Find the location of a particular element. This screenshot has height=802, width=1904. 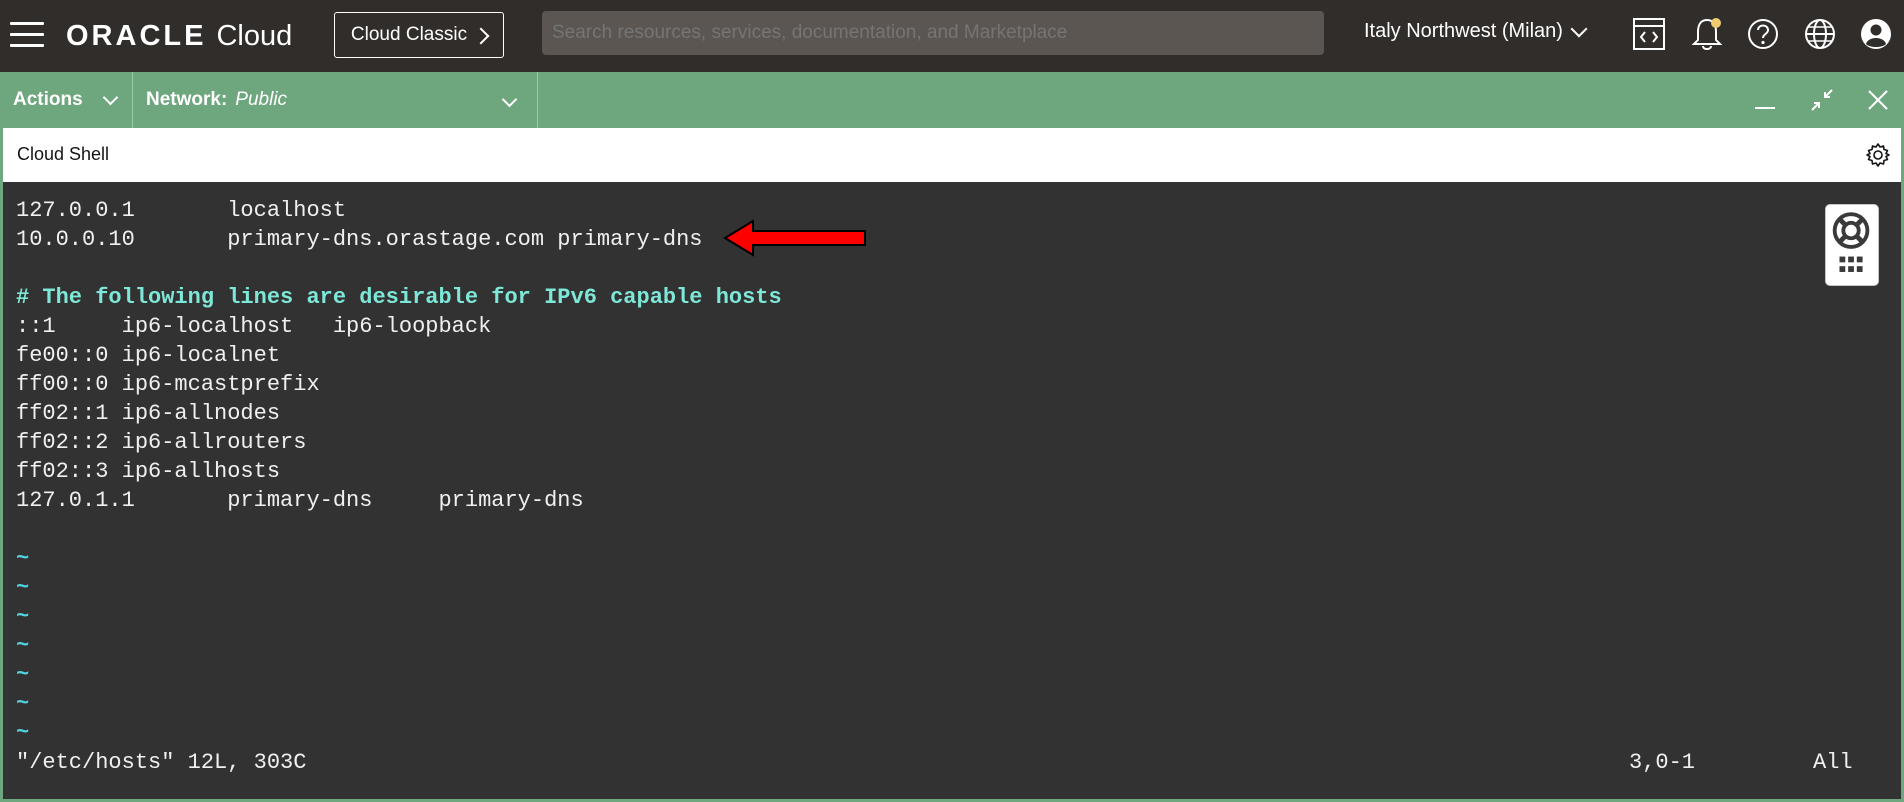

logo-product: Cloud is located at coordinates (254, 35).